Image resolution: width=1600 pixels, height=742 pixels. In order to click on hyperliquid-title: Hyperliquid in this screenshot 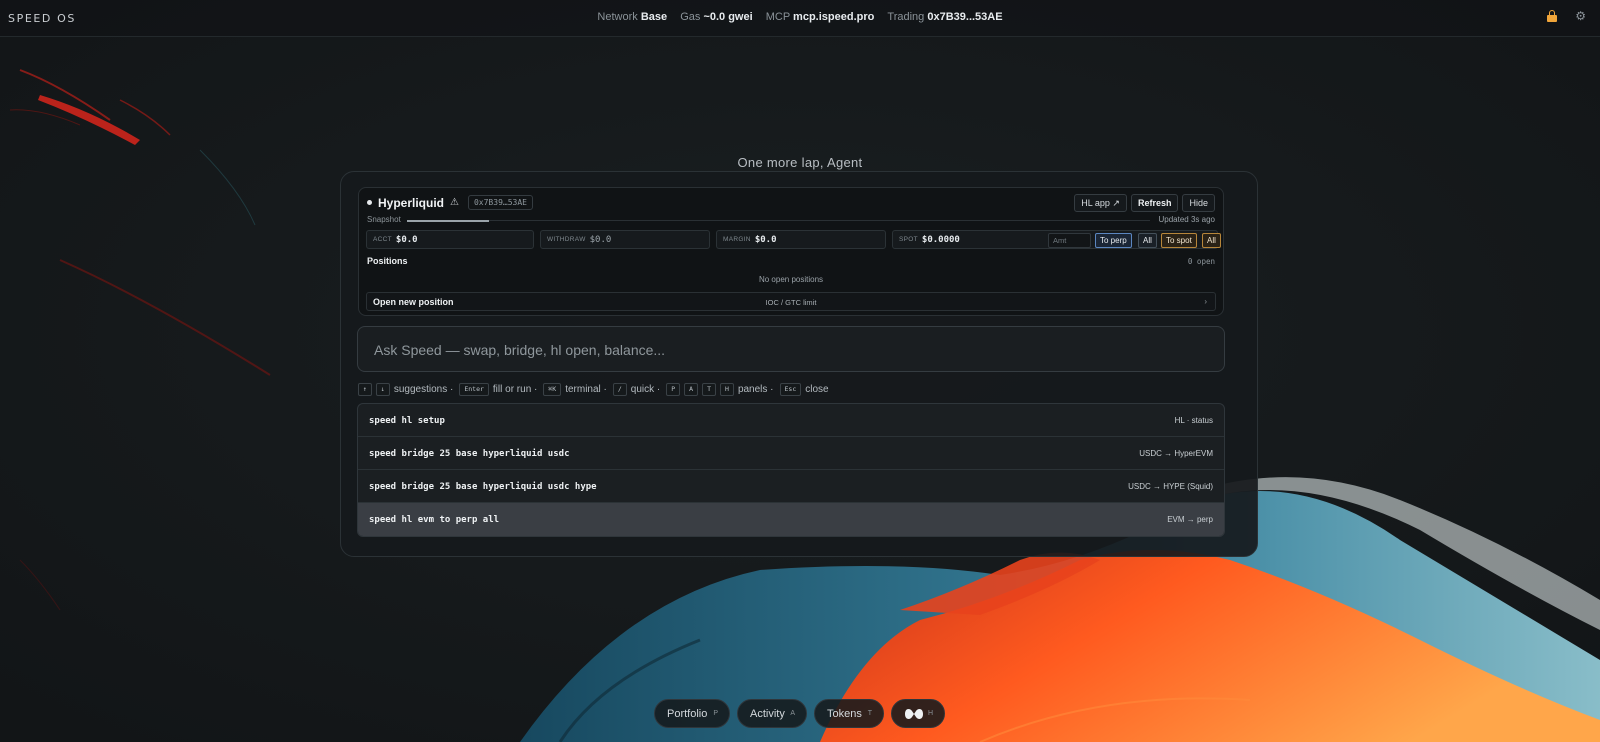, I will do `click(411, 202)`.